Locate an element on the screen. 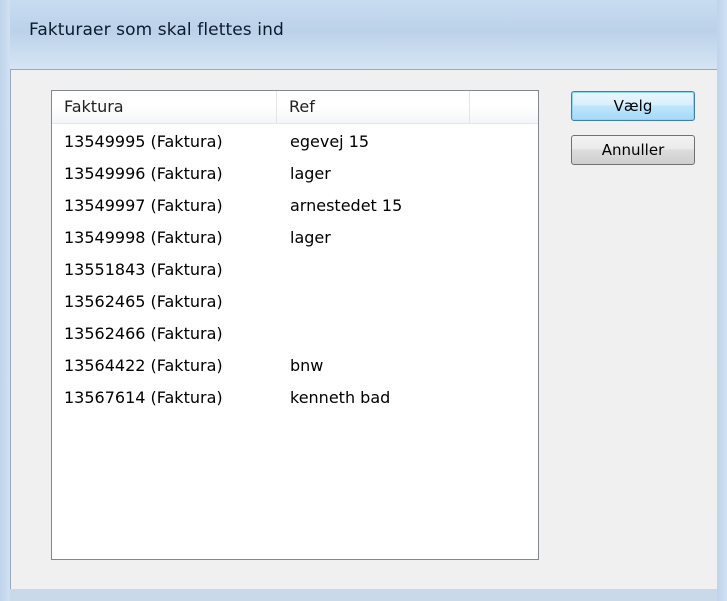 The image size is (727, 601). window-frame-left is located at coordinates (5, 300).